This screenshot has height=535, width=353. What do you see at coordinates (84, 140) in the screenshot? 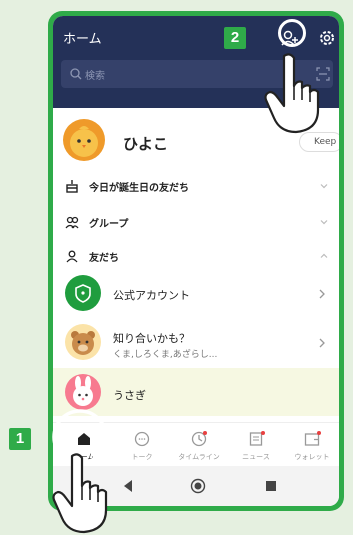
I see `chick-avatar` at bounding box center [84, 140].